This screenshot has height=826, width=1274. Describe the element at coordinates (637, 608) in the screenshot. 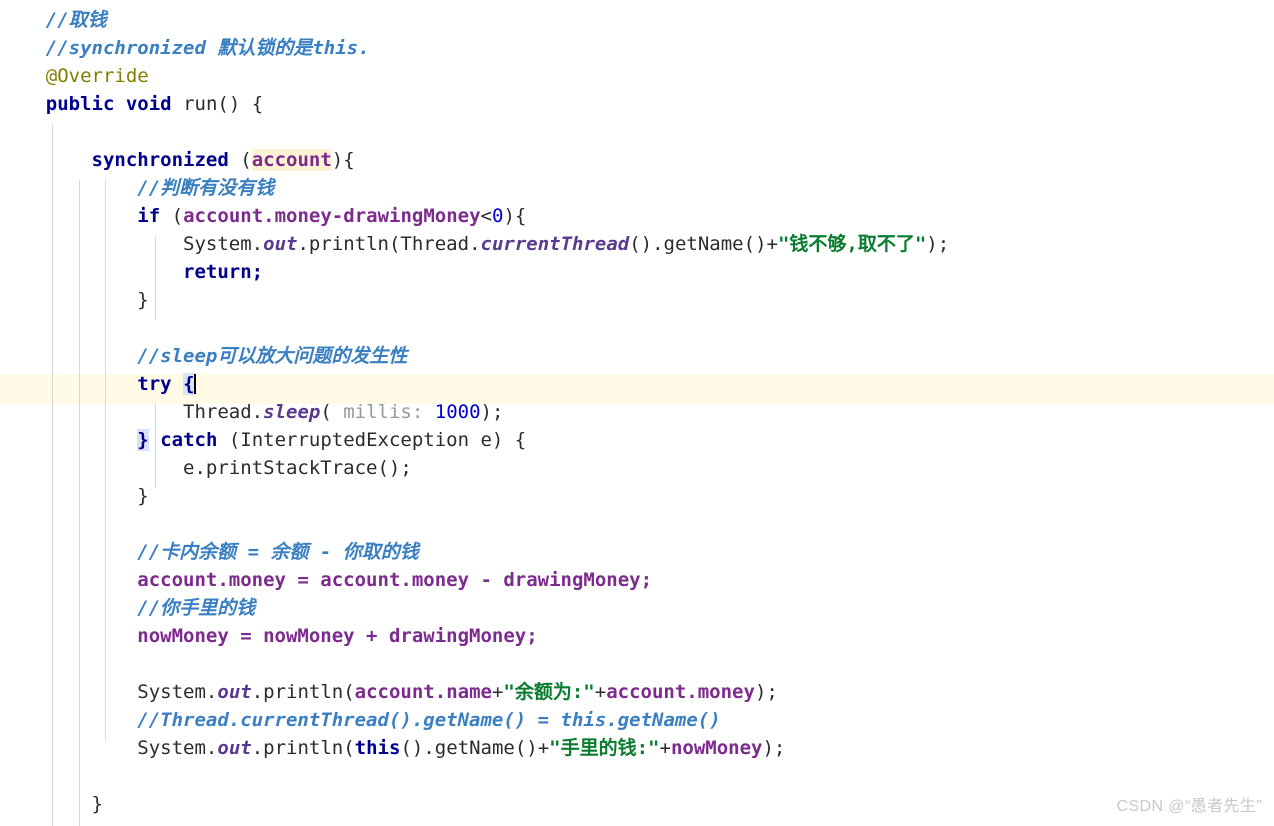

I see `code-line: //你手里的钱` at that location.